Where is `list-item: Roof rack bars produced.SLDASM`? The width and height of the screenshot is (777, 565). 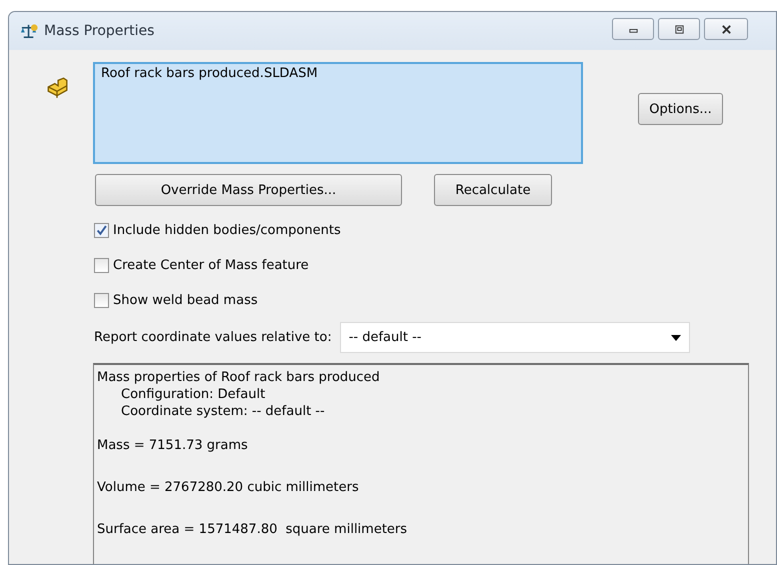 list-item: Roof rack bars produced.SLDASM is located at coordinates (338, 73).